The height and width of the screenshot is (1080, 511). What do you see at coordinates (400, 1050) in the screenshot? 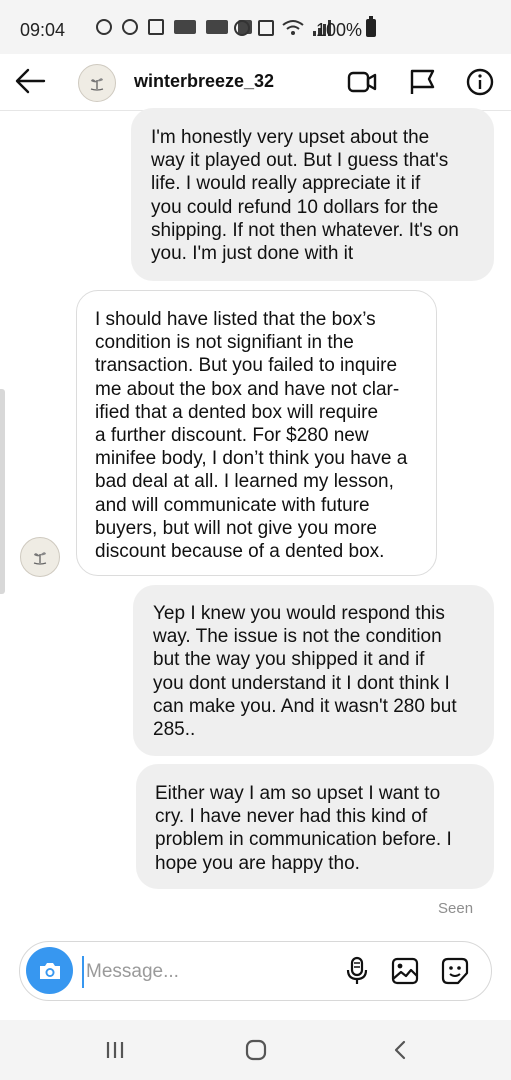
I see `nav-back-icon` at bounding box center [400, 1050].